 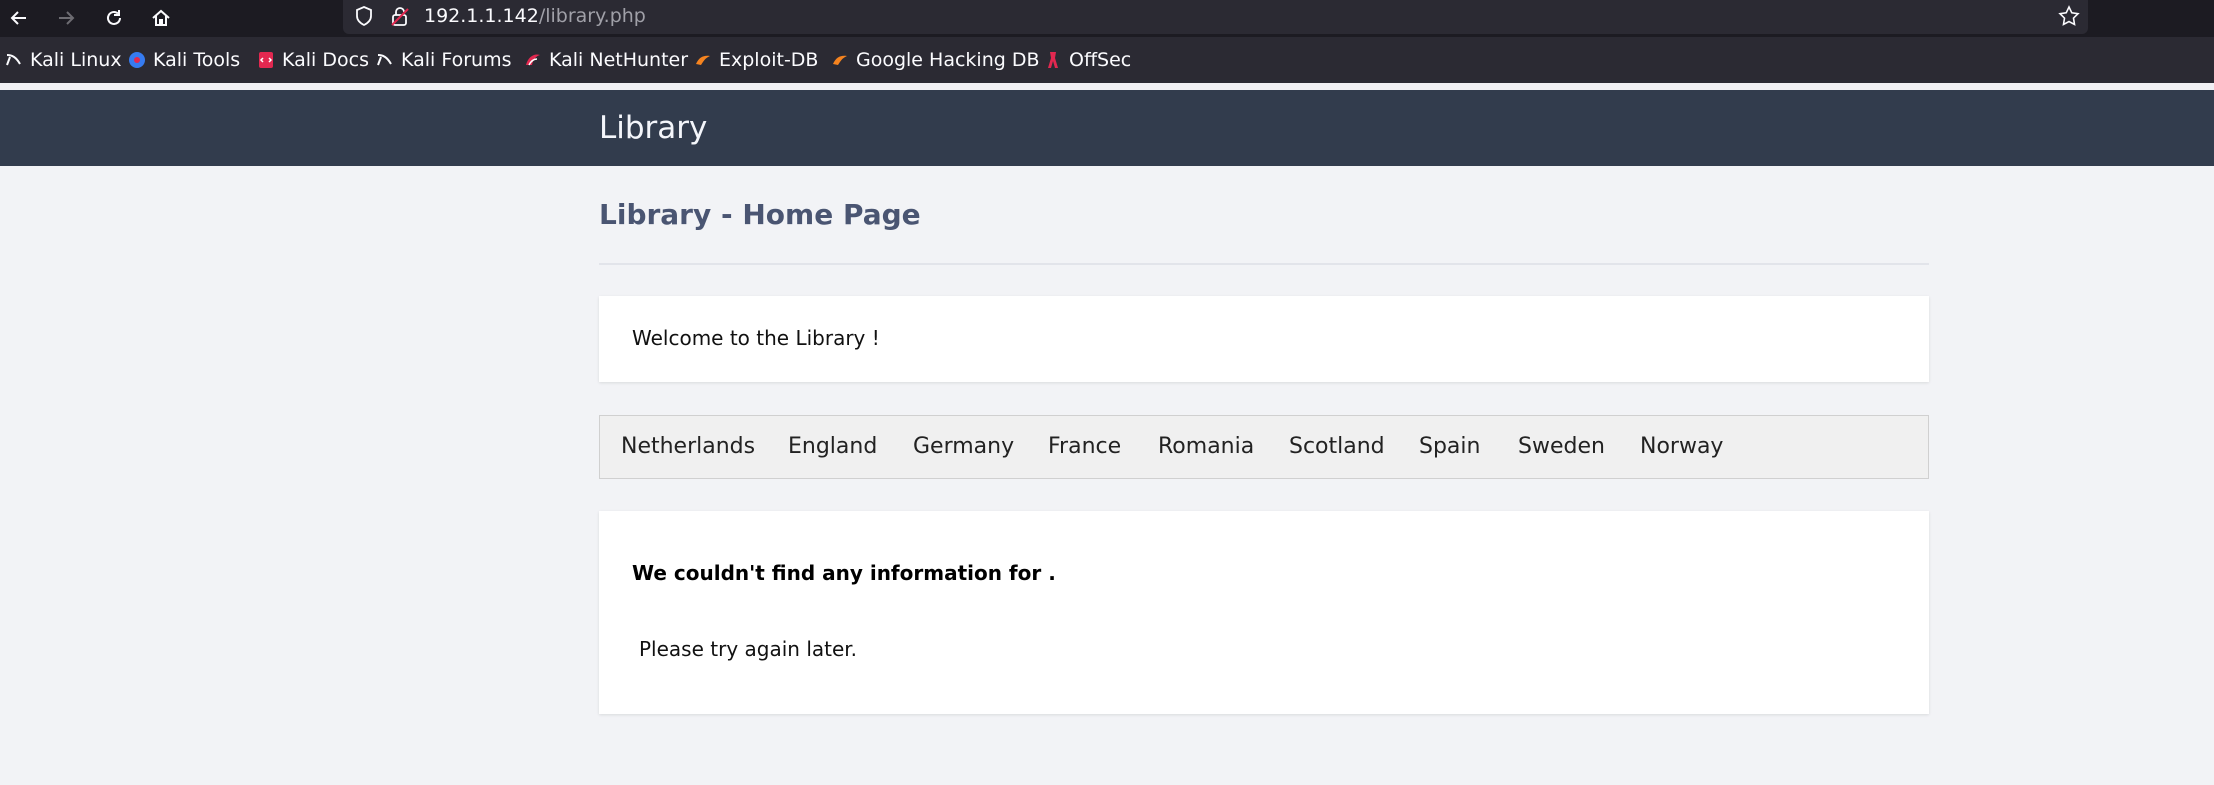 I want to click on country-link-spain: Spain, so click(x=1449, y=446).